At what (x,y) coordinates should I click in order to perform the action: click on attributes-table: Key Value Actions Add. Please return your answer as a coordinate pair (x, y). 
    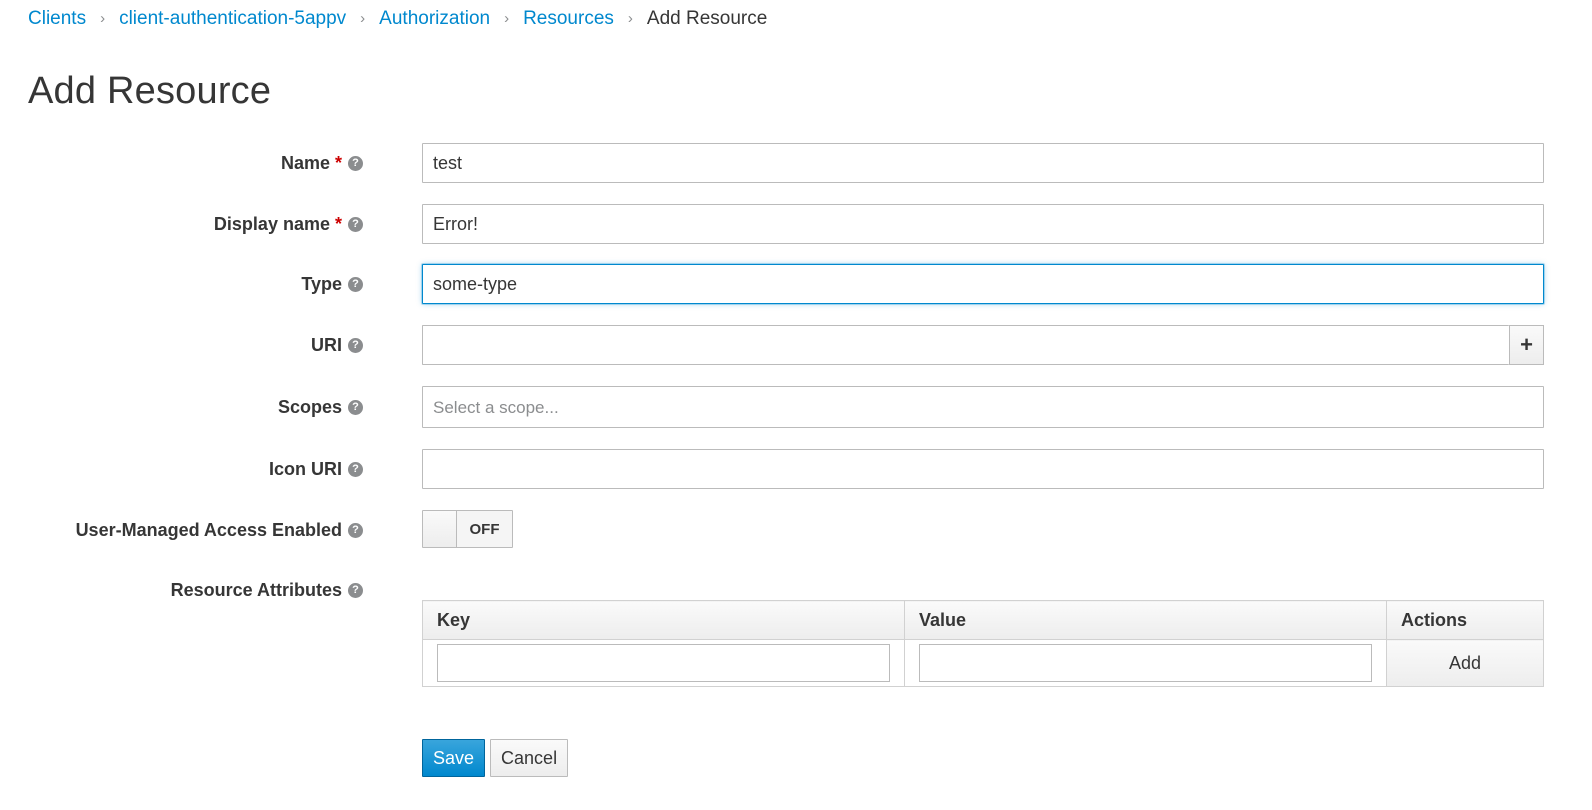
    Looking at the image, I should click on (983, 643).